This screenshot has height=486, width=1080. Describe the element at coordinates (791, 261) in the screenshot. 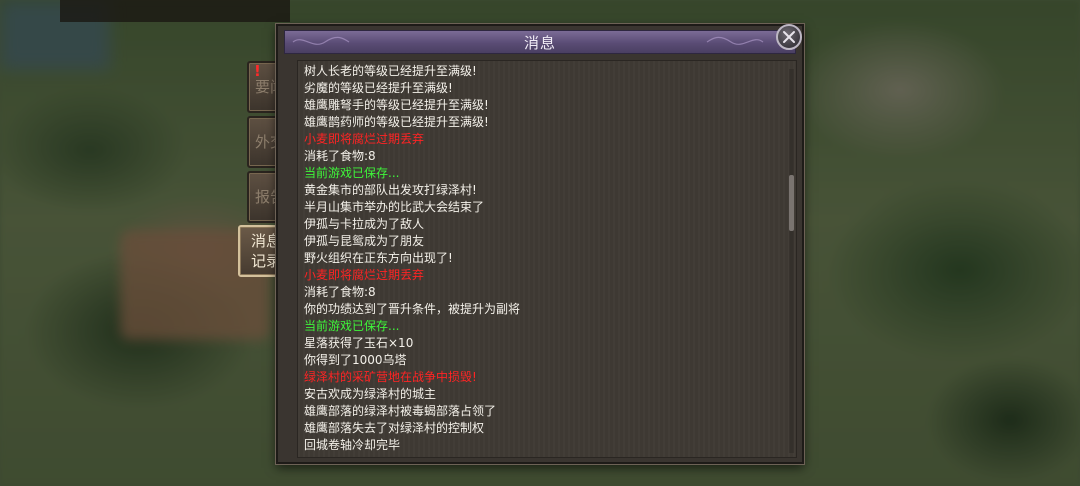

I see `scrollbar` at that location.